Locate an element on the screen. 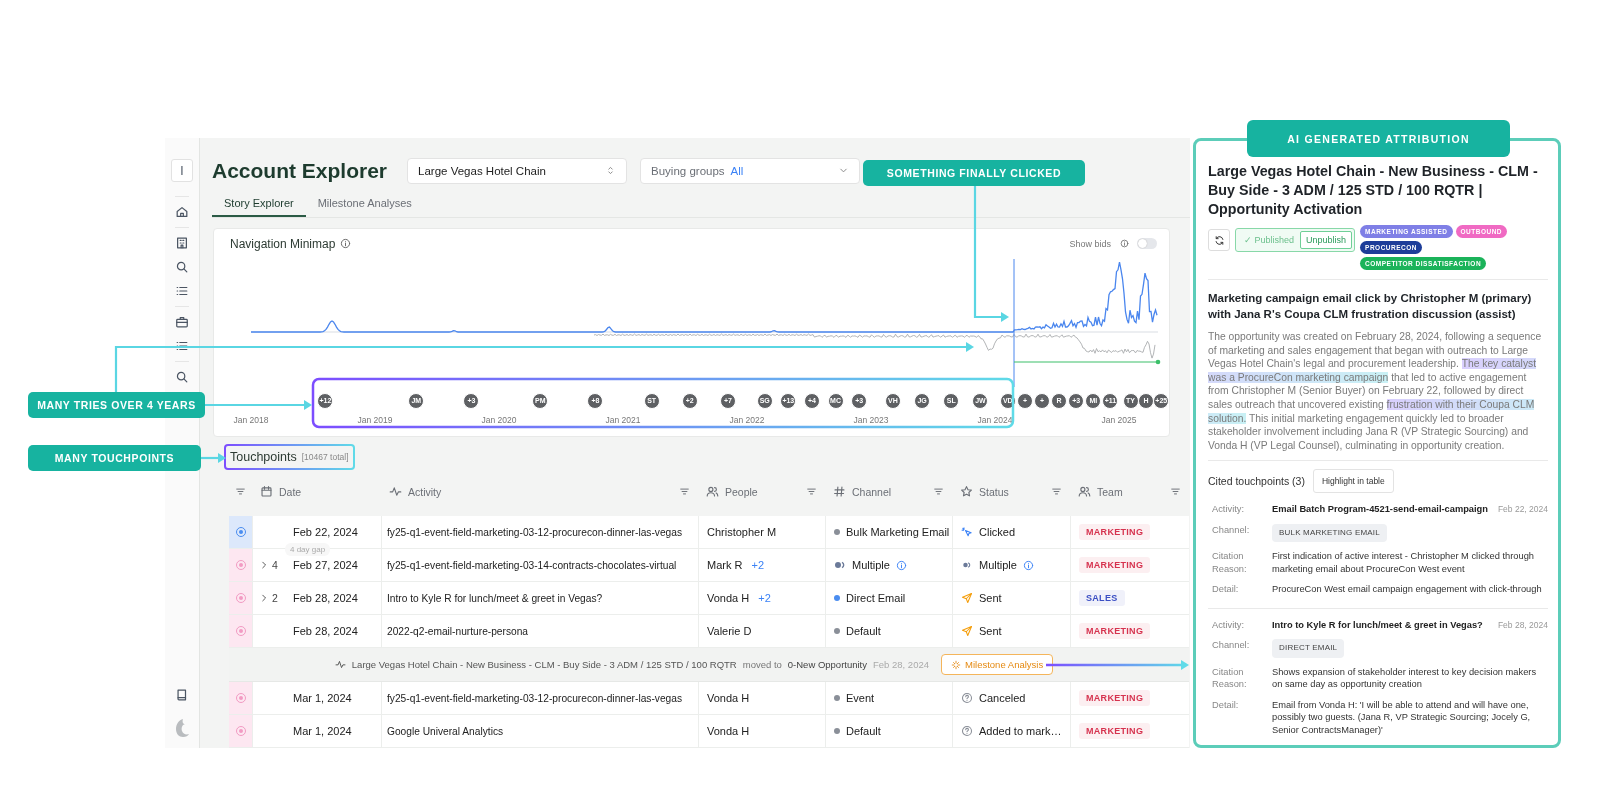 This screenshot has height=789, width=1600. card-title: Navigation Minimap is located at coordinates (283, 243).